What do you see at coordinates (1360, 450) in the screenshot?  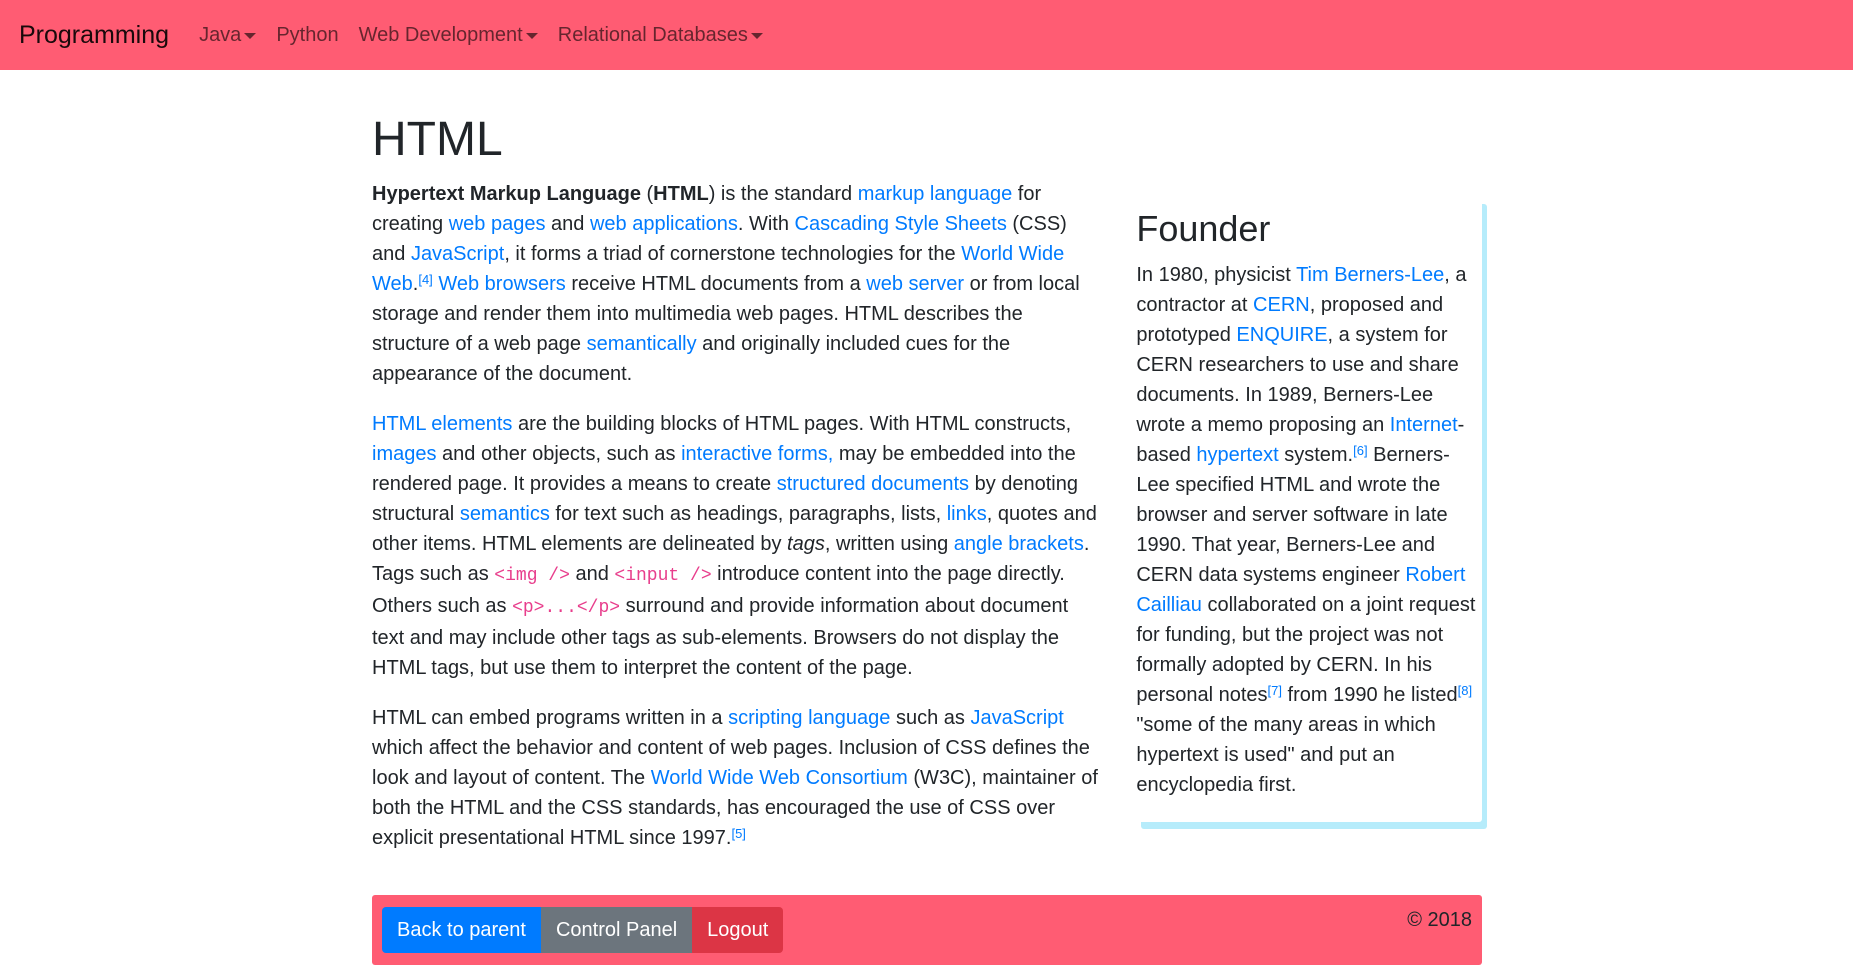 I see `reference-6: [6]` at bounding box center [1360, 450].